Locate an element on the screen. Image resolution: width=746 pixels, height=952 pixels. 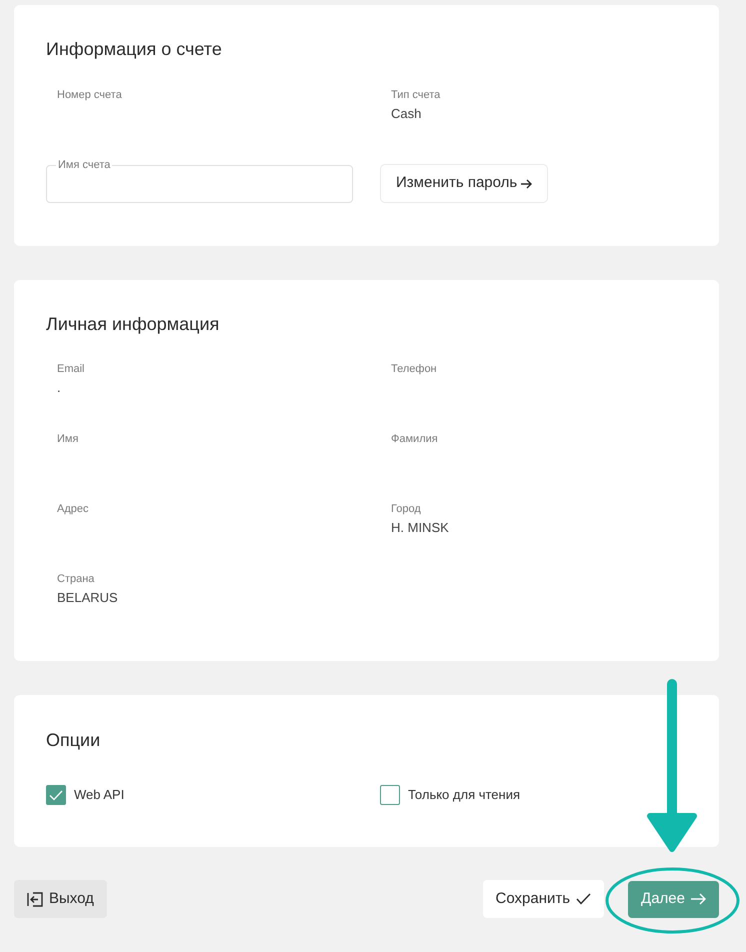
field-value: H. MINSK is located at coordinates (420, 528).